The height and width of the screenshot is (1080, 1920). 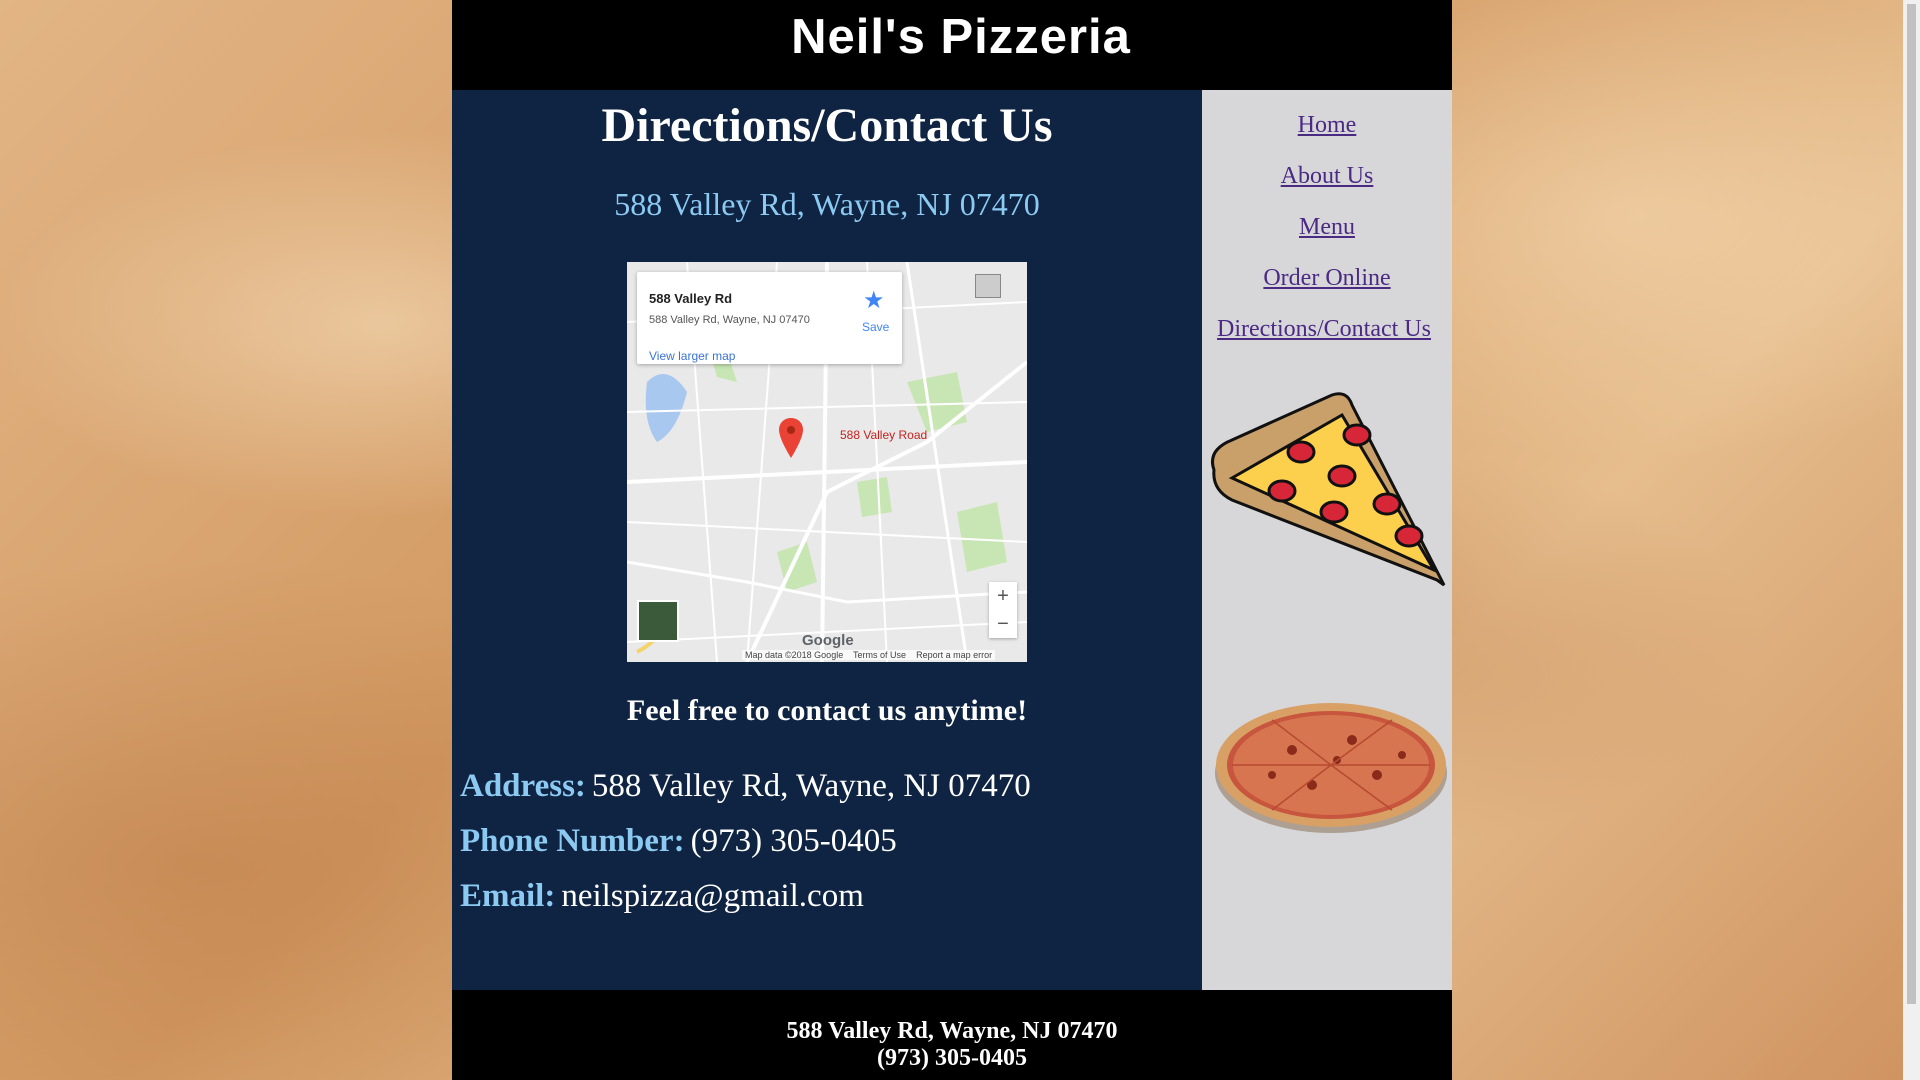 What do you see at coordinates (658, 621) in the screenshot?
I see `satellite-toggle` at bounding box center [658, 621].